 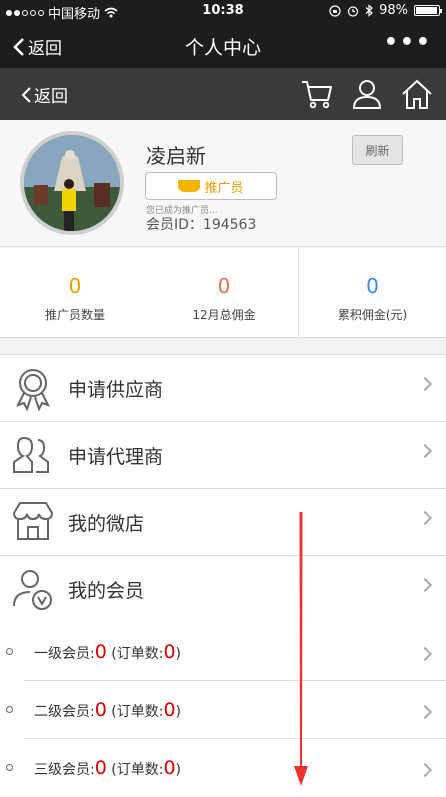 I want to click on stat-total-commission: 0 累积佣金(元), so click(x=372, y=293).